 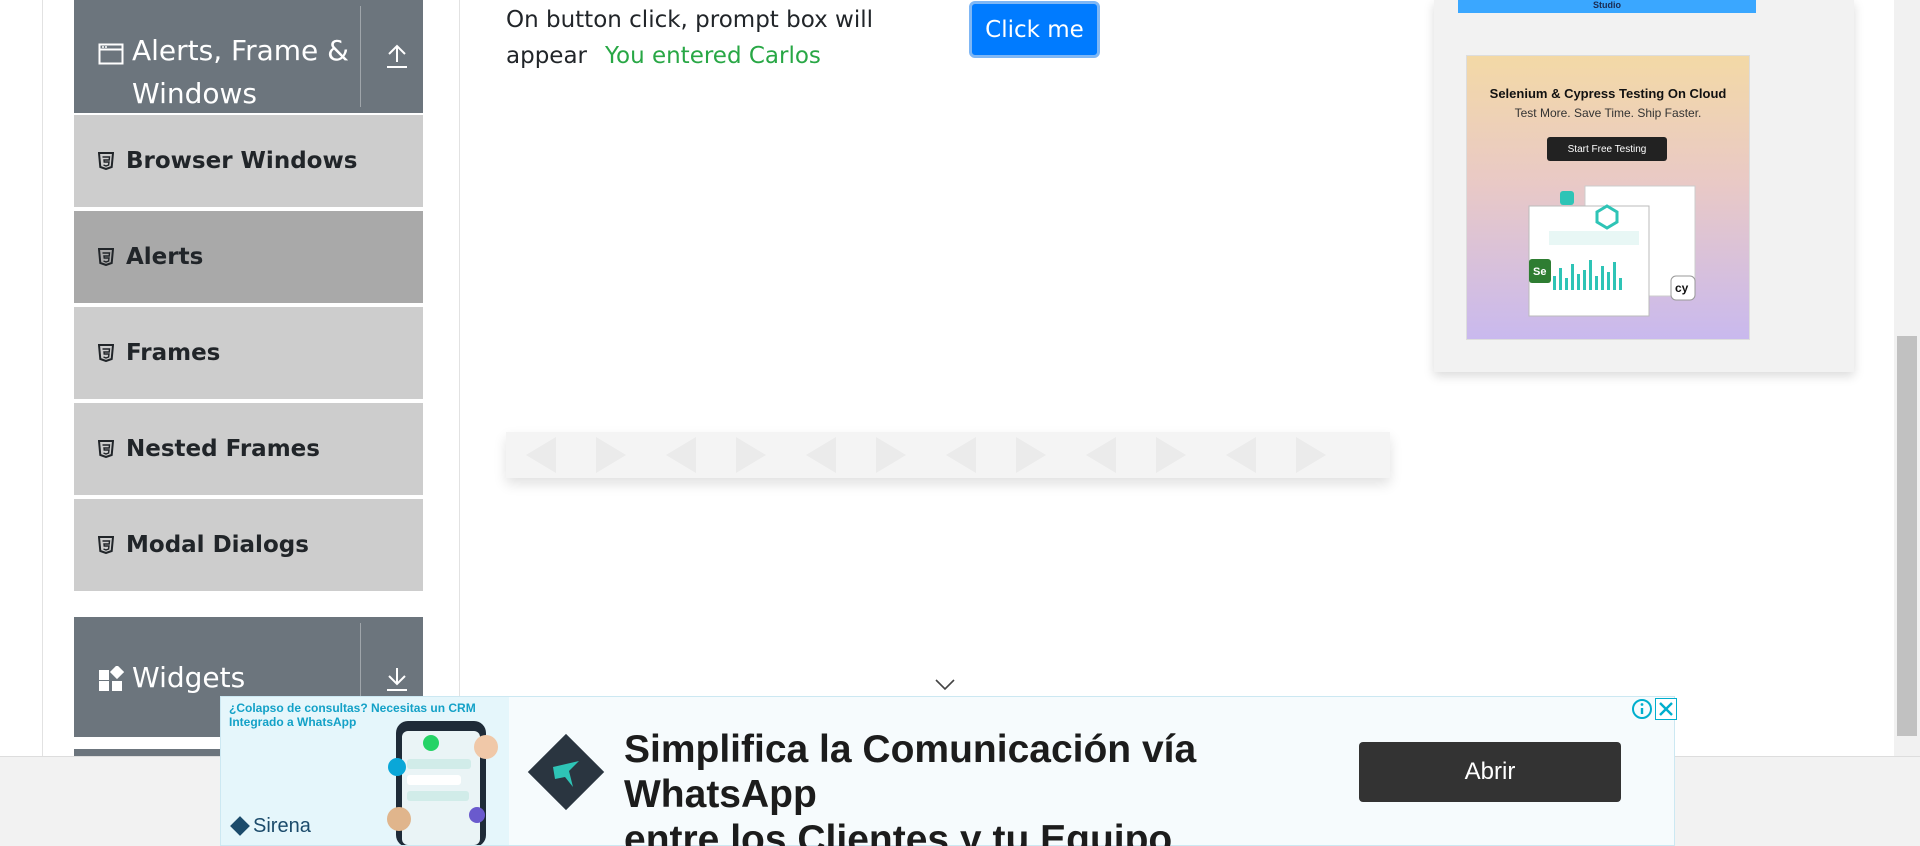 I want to click on banner-headline-line1: Simplifica la Comunicación vía WhatsApp, so click(x=910, y=772).